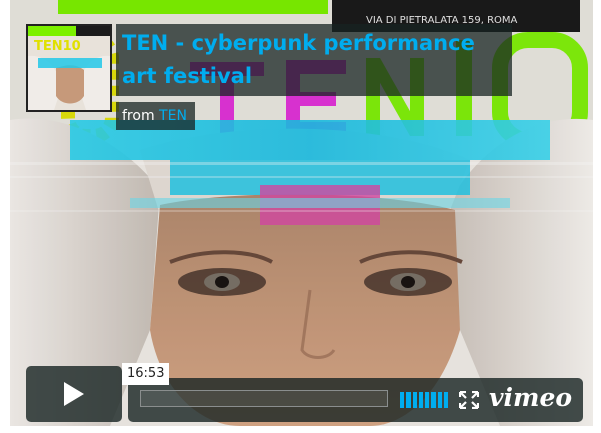 This screenshot has height=433, width=601. I want to click on author-link: TEN, so click(173, 116).